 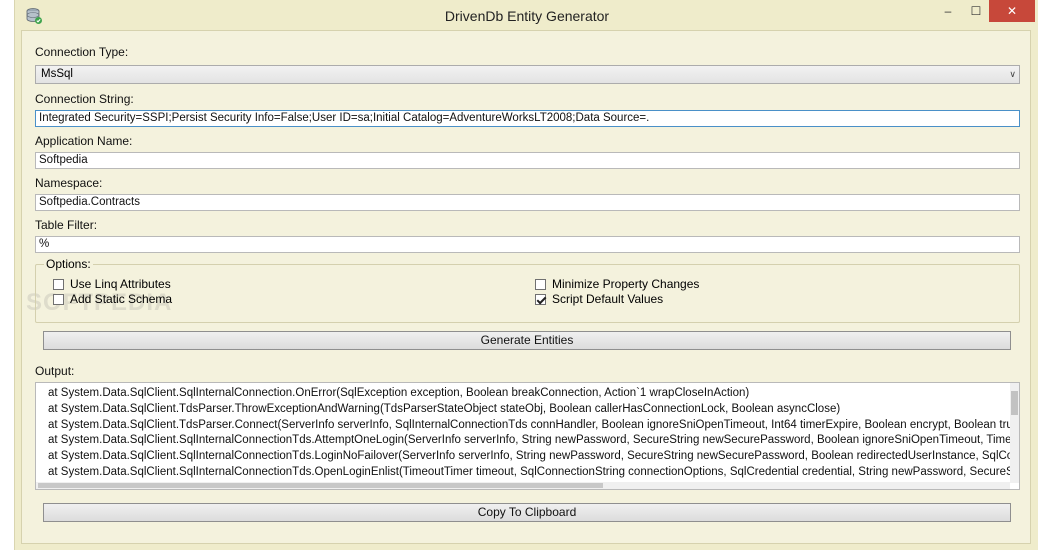 What do you see at coordinates (527, 74) in the screenshot?
I see `connection-type-select: MsSql ∨` at bounding box center [527, 74].